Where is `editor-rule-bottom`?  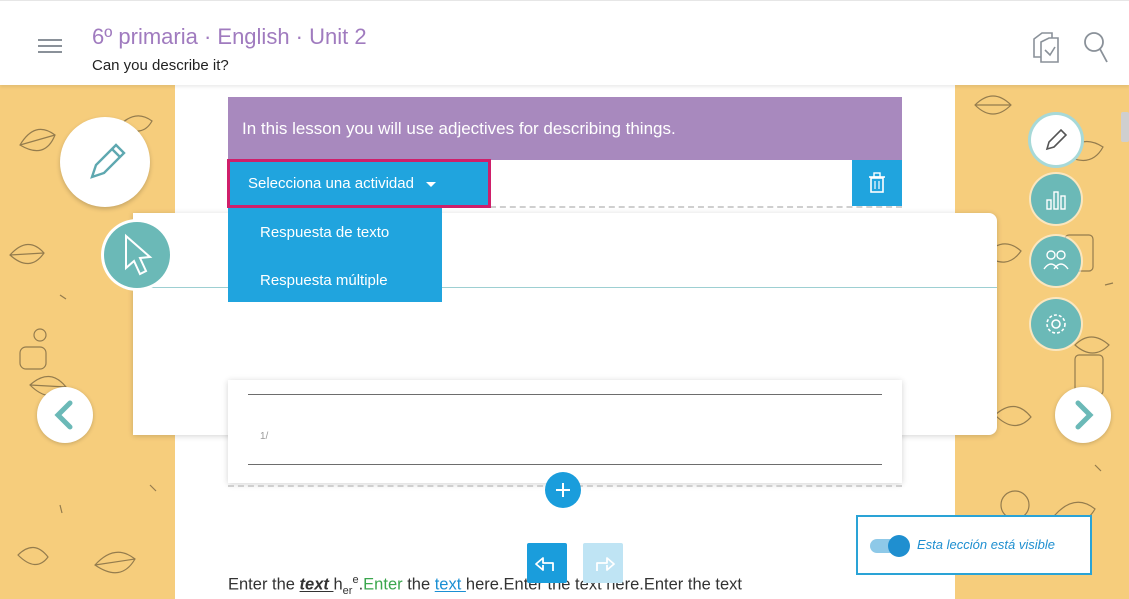 editor-rule-bottom is located at coordinates (565, 464).